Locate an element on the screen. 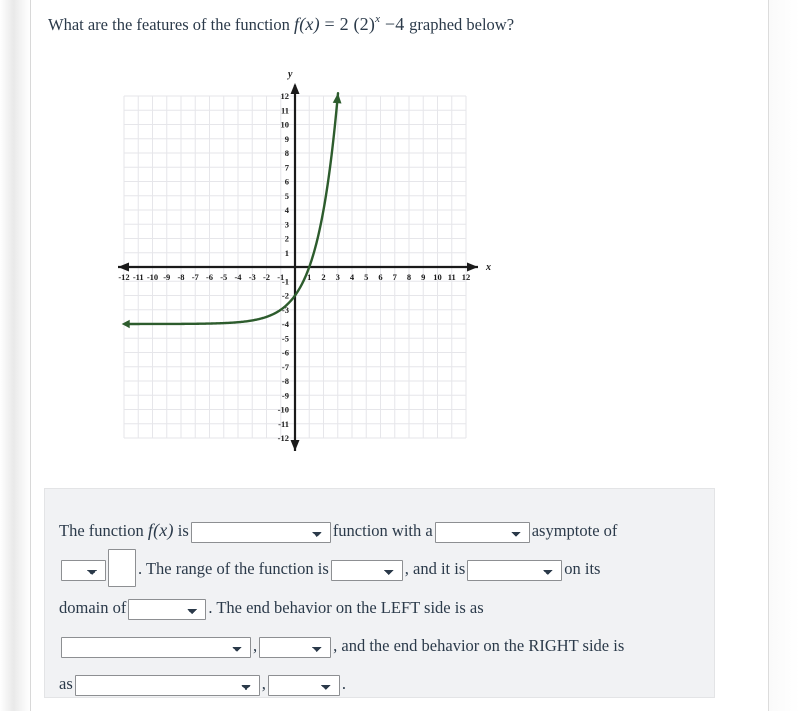  x-axis-label: x is located at coordinates (488, 267).